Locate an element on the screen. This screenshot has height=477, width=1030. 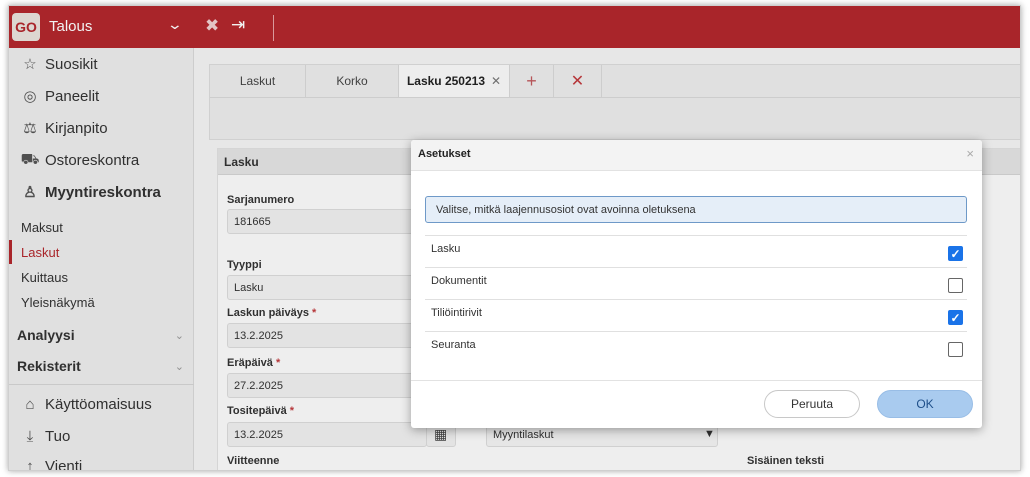
option-label: Seuranta is located at coordinates (453, 345).